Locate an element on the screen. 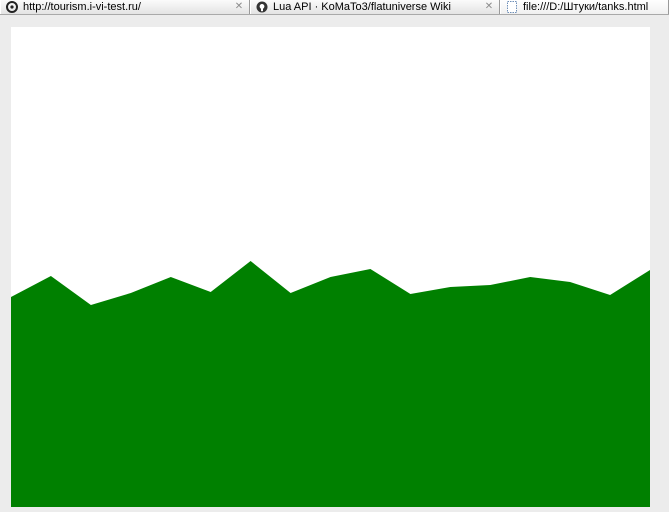 This screenshot has width=669, height=512. tab-lua-api-wiki: Lua API · KoMaTo3/flatuniverse Wiki ✕ is located at coordinates (375, 7).